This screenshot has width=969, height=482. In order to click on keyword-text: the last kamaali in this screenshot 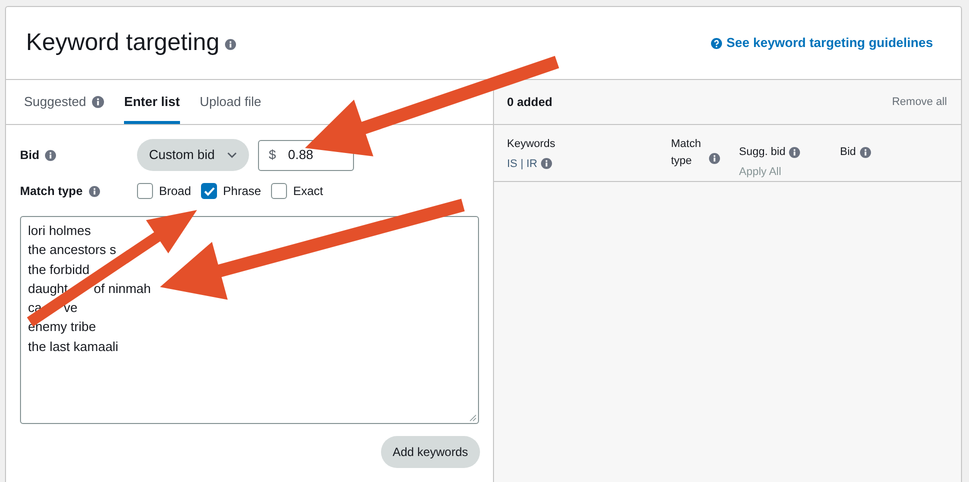, I will do `click(73, 347)`.